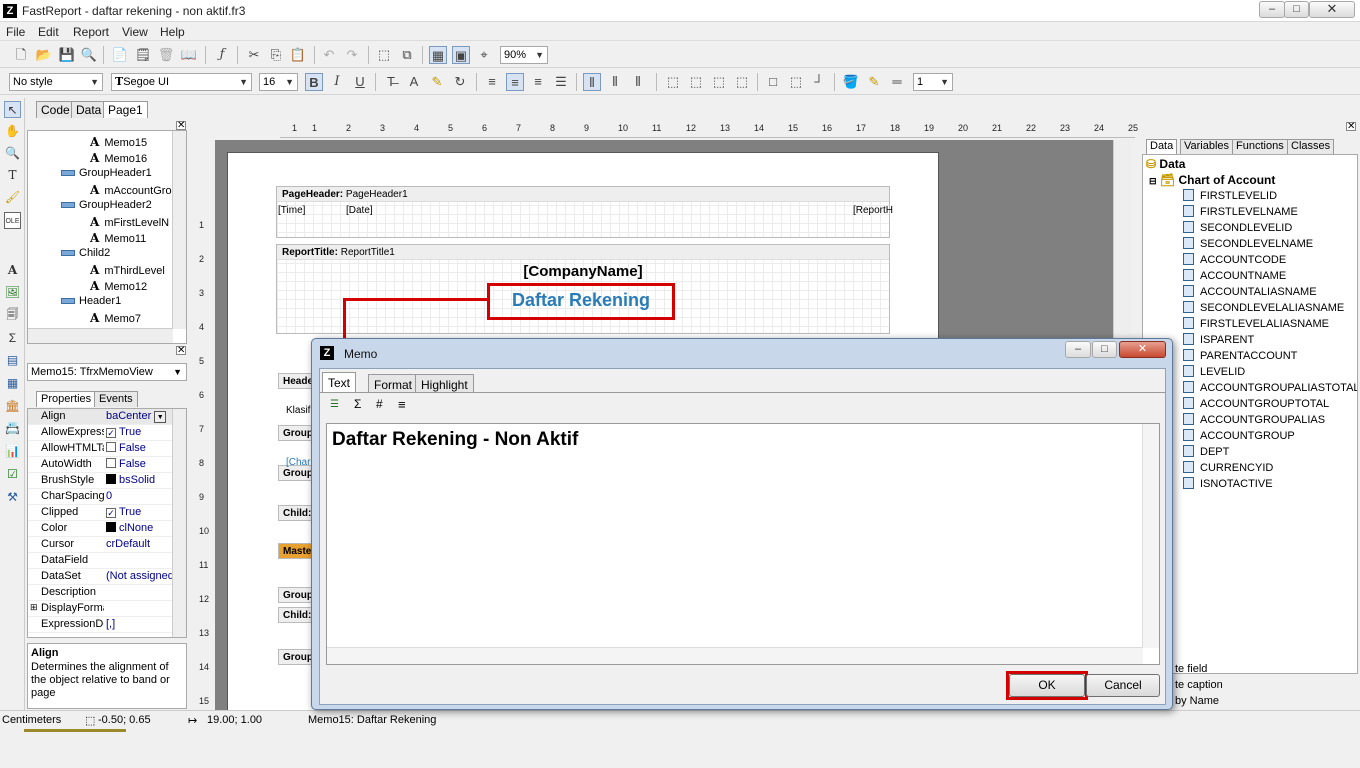  What do you see at coordinates (118, 142) in the screenshot?
I see `tree-node: A Memo15` at bounding box center [118, 142].